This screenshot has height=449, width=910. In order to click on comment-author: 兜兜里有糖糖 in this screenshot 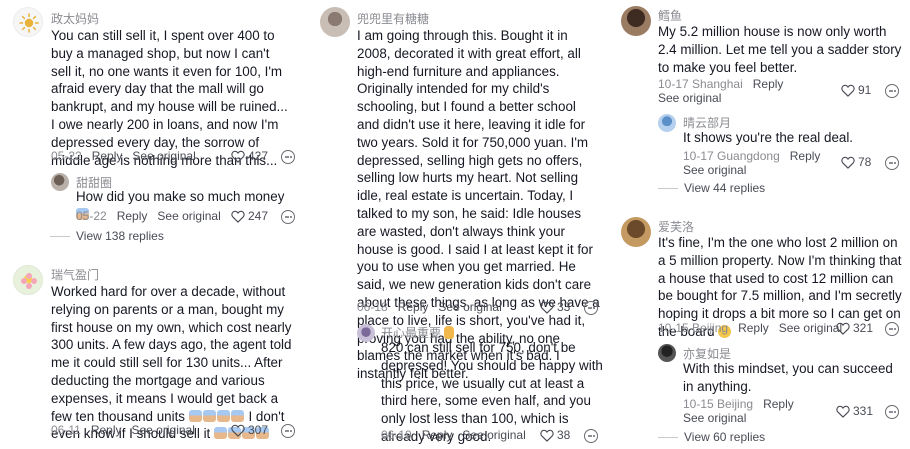, I will do `click(393, 18)`.